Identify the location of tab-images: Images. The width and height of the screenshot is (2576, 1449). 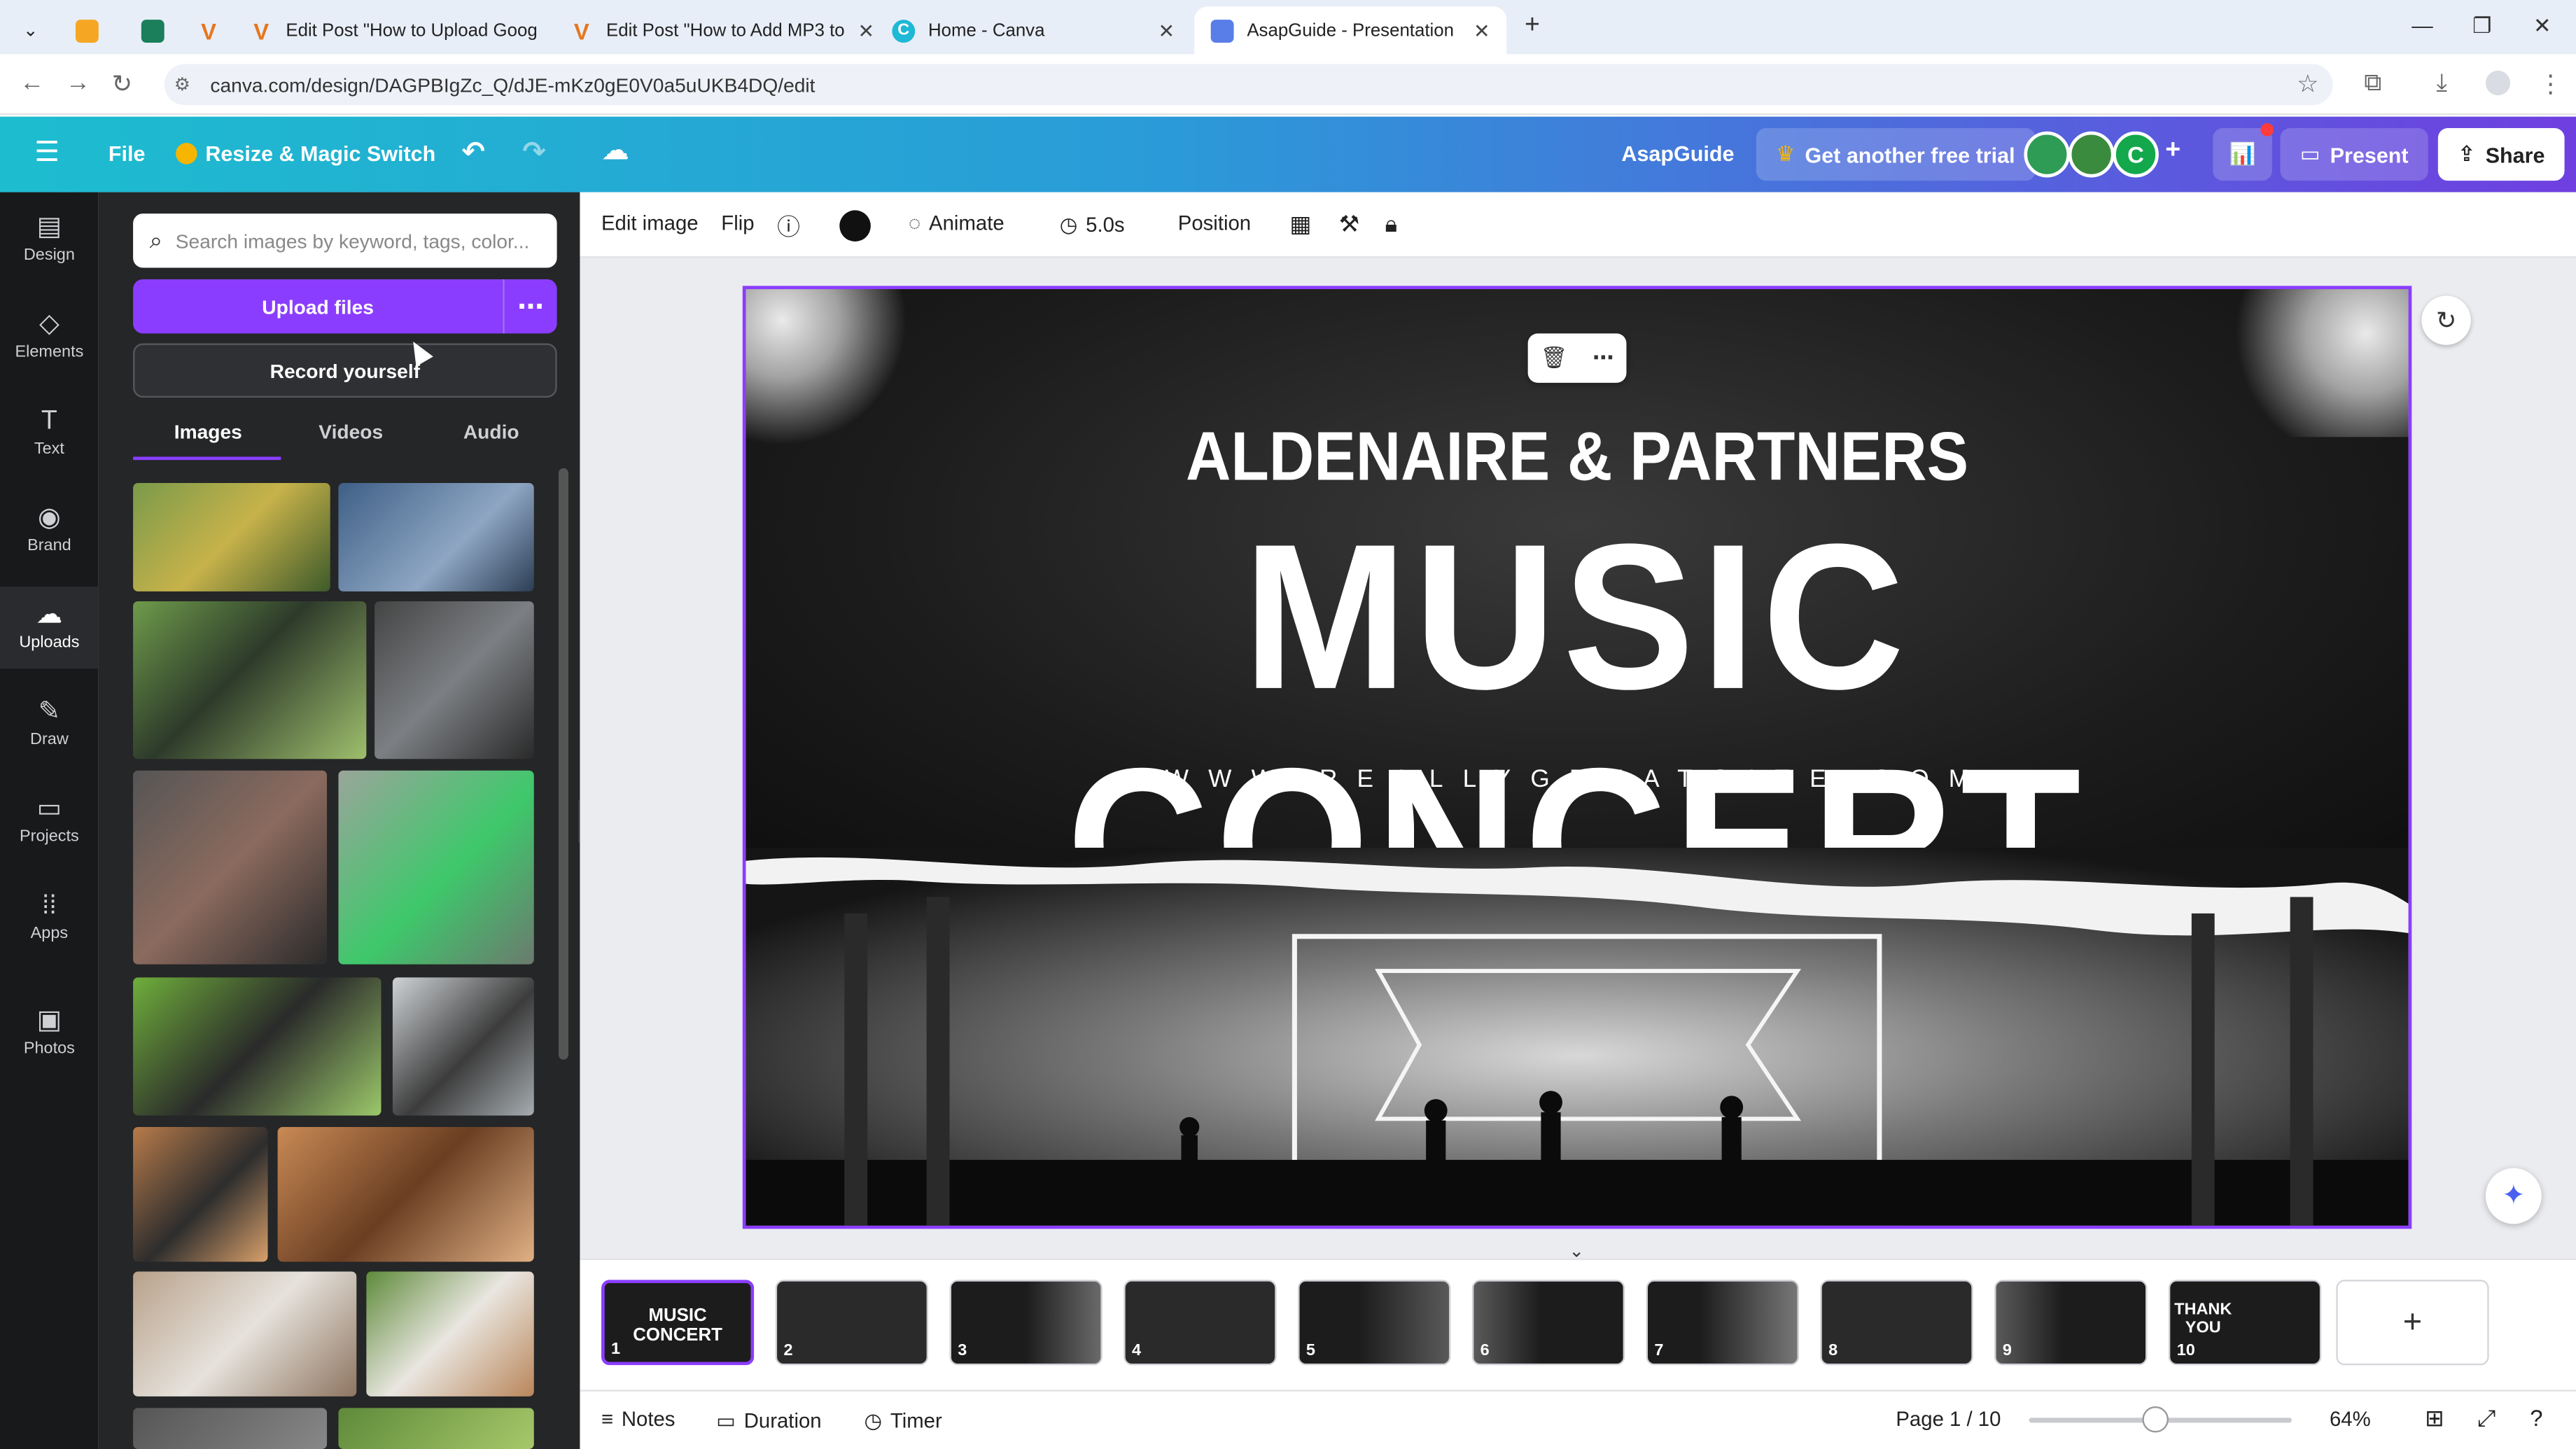
(208, 432).